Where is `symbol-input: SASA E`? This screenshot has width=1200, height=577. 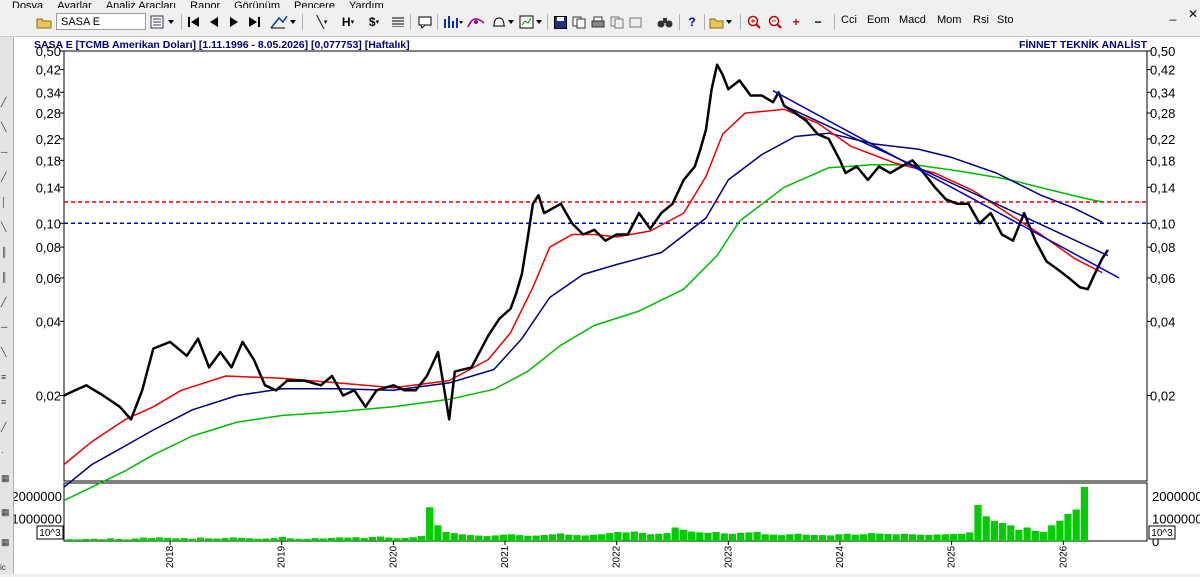
symbol-input: SASA E is located at coordinates (101, 21).